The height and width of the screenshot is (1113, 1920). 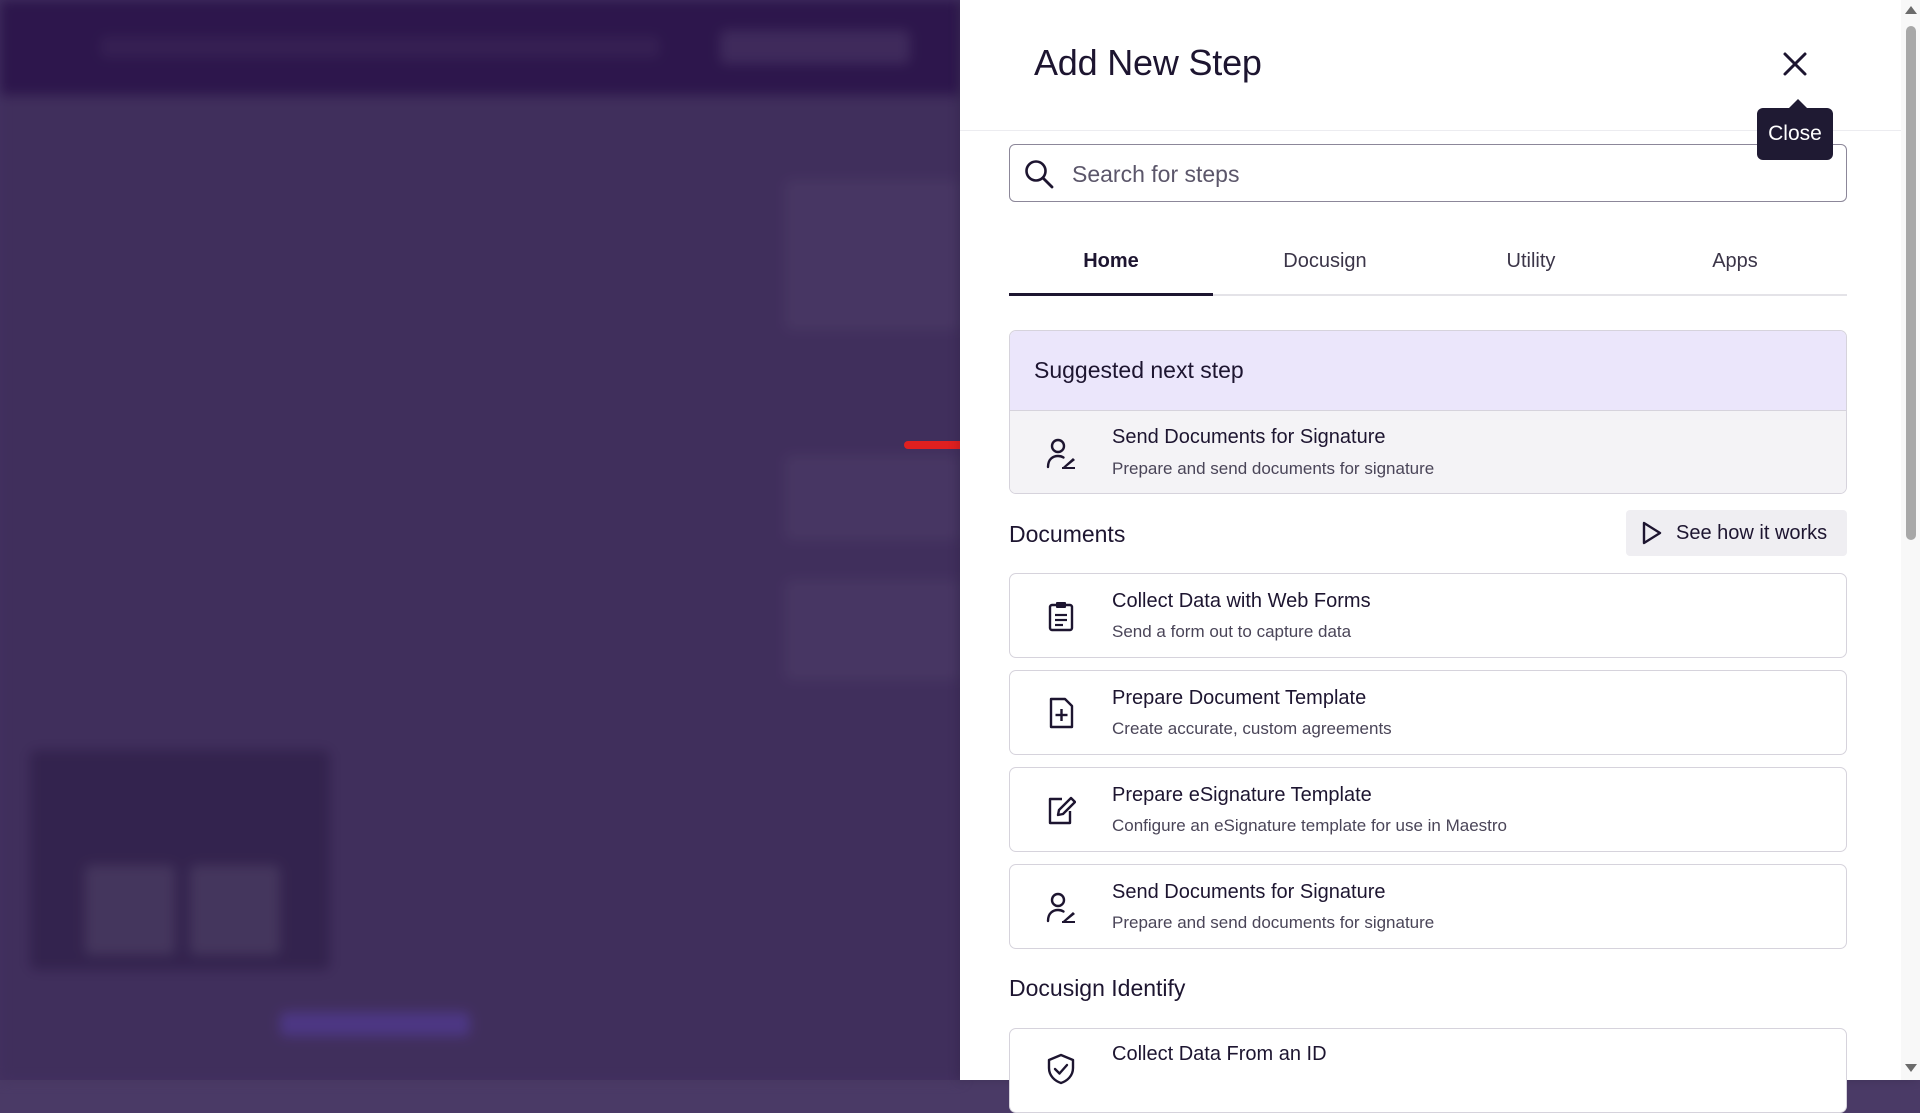 I want to click on drawer-scrollbar, so click(x=1910, y=540).